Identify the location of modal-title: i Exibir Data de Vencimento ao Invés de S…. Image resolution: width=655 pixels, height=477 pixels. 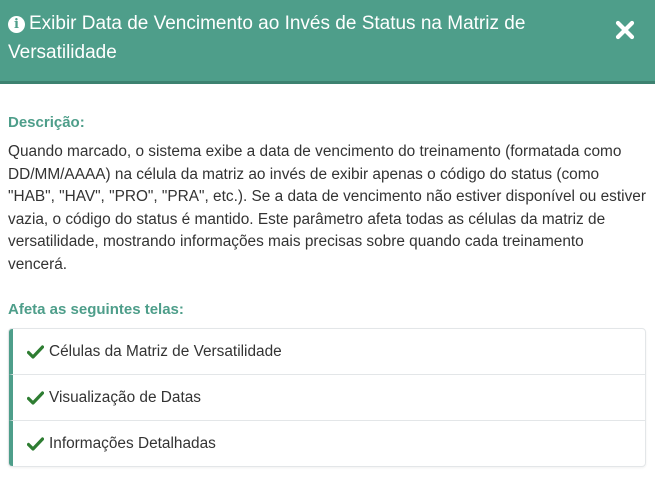
(303, 38).